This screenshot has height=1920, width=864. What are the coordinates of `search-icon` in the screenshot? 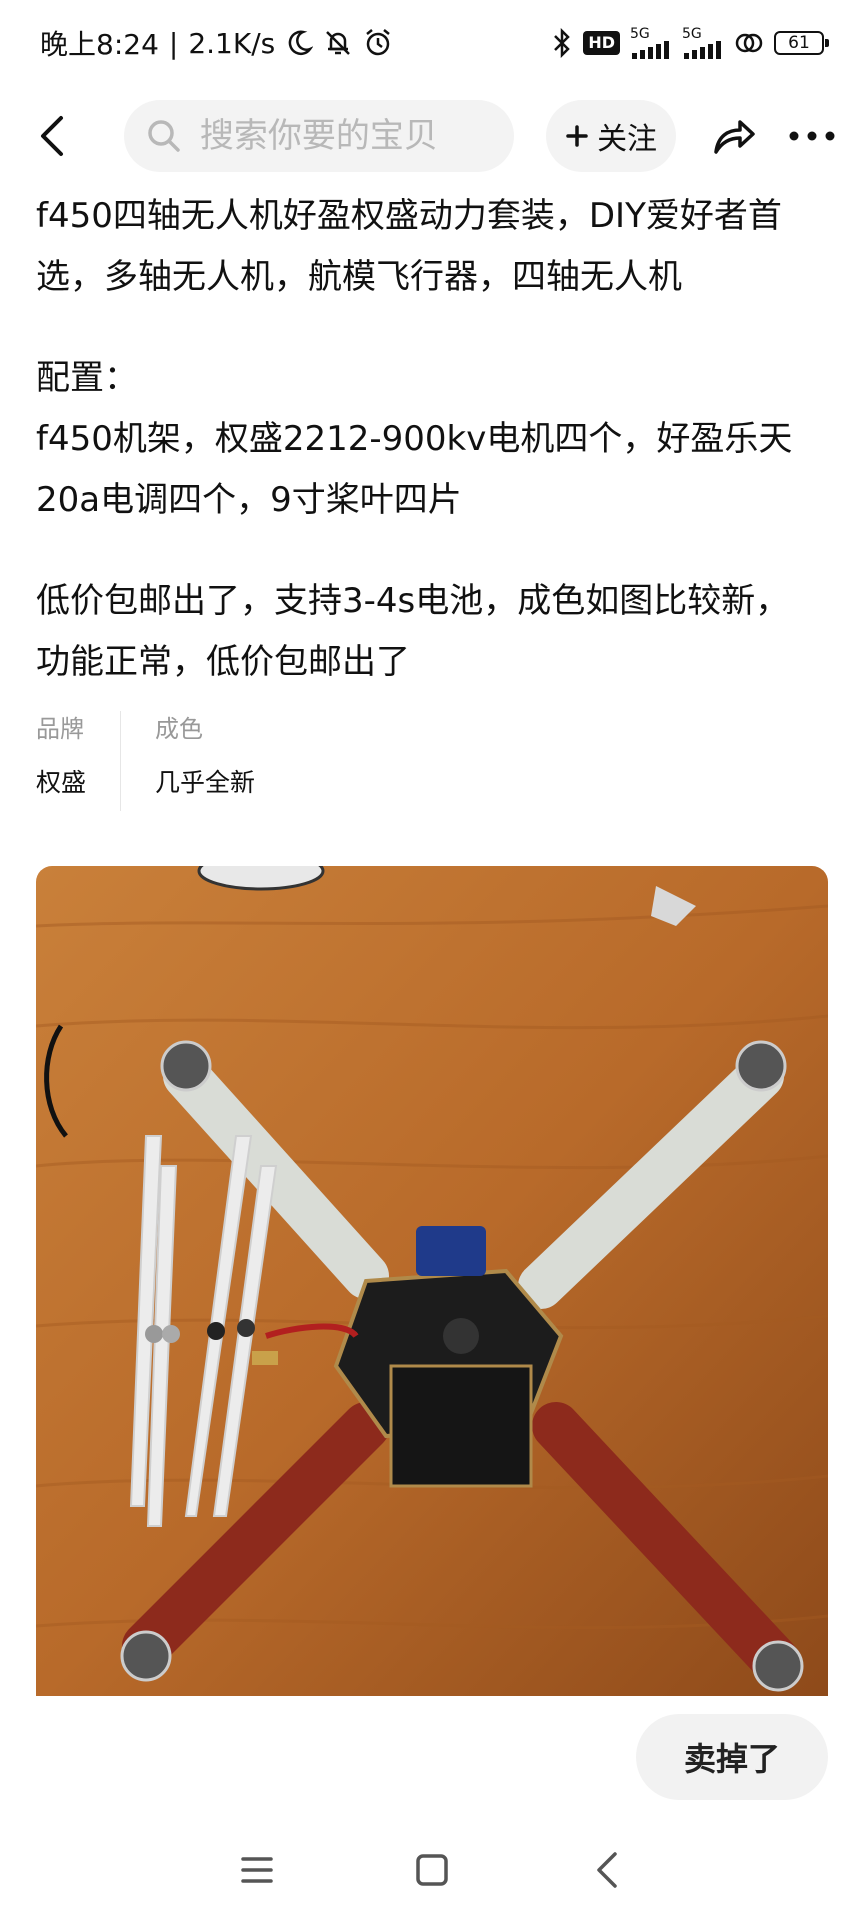 It's located at (164, 136).